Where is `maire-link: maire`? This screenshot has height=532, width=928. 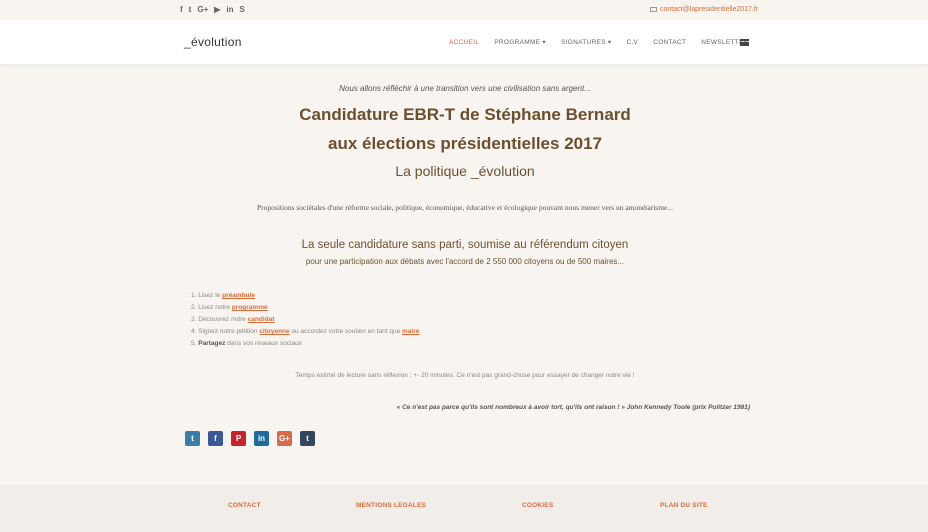
maire-link: maire is located at coordinates (410, 331).